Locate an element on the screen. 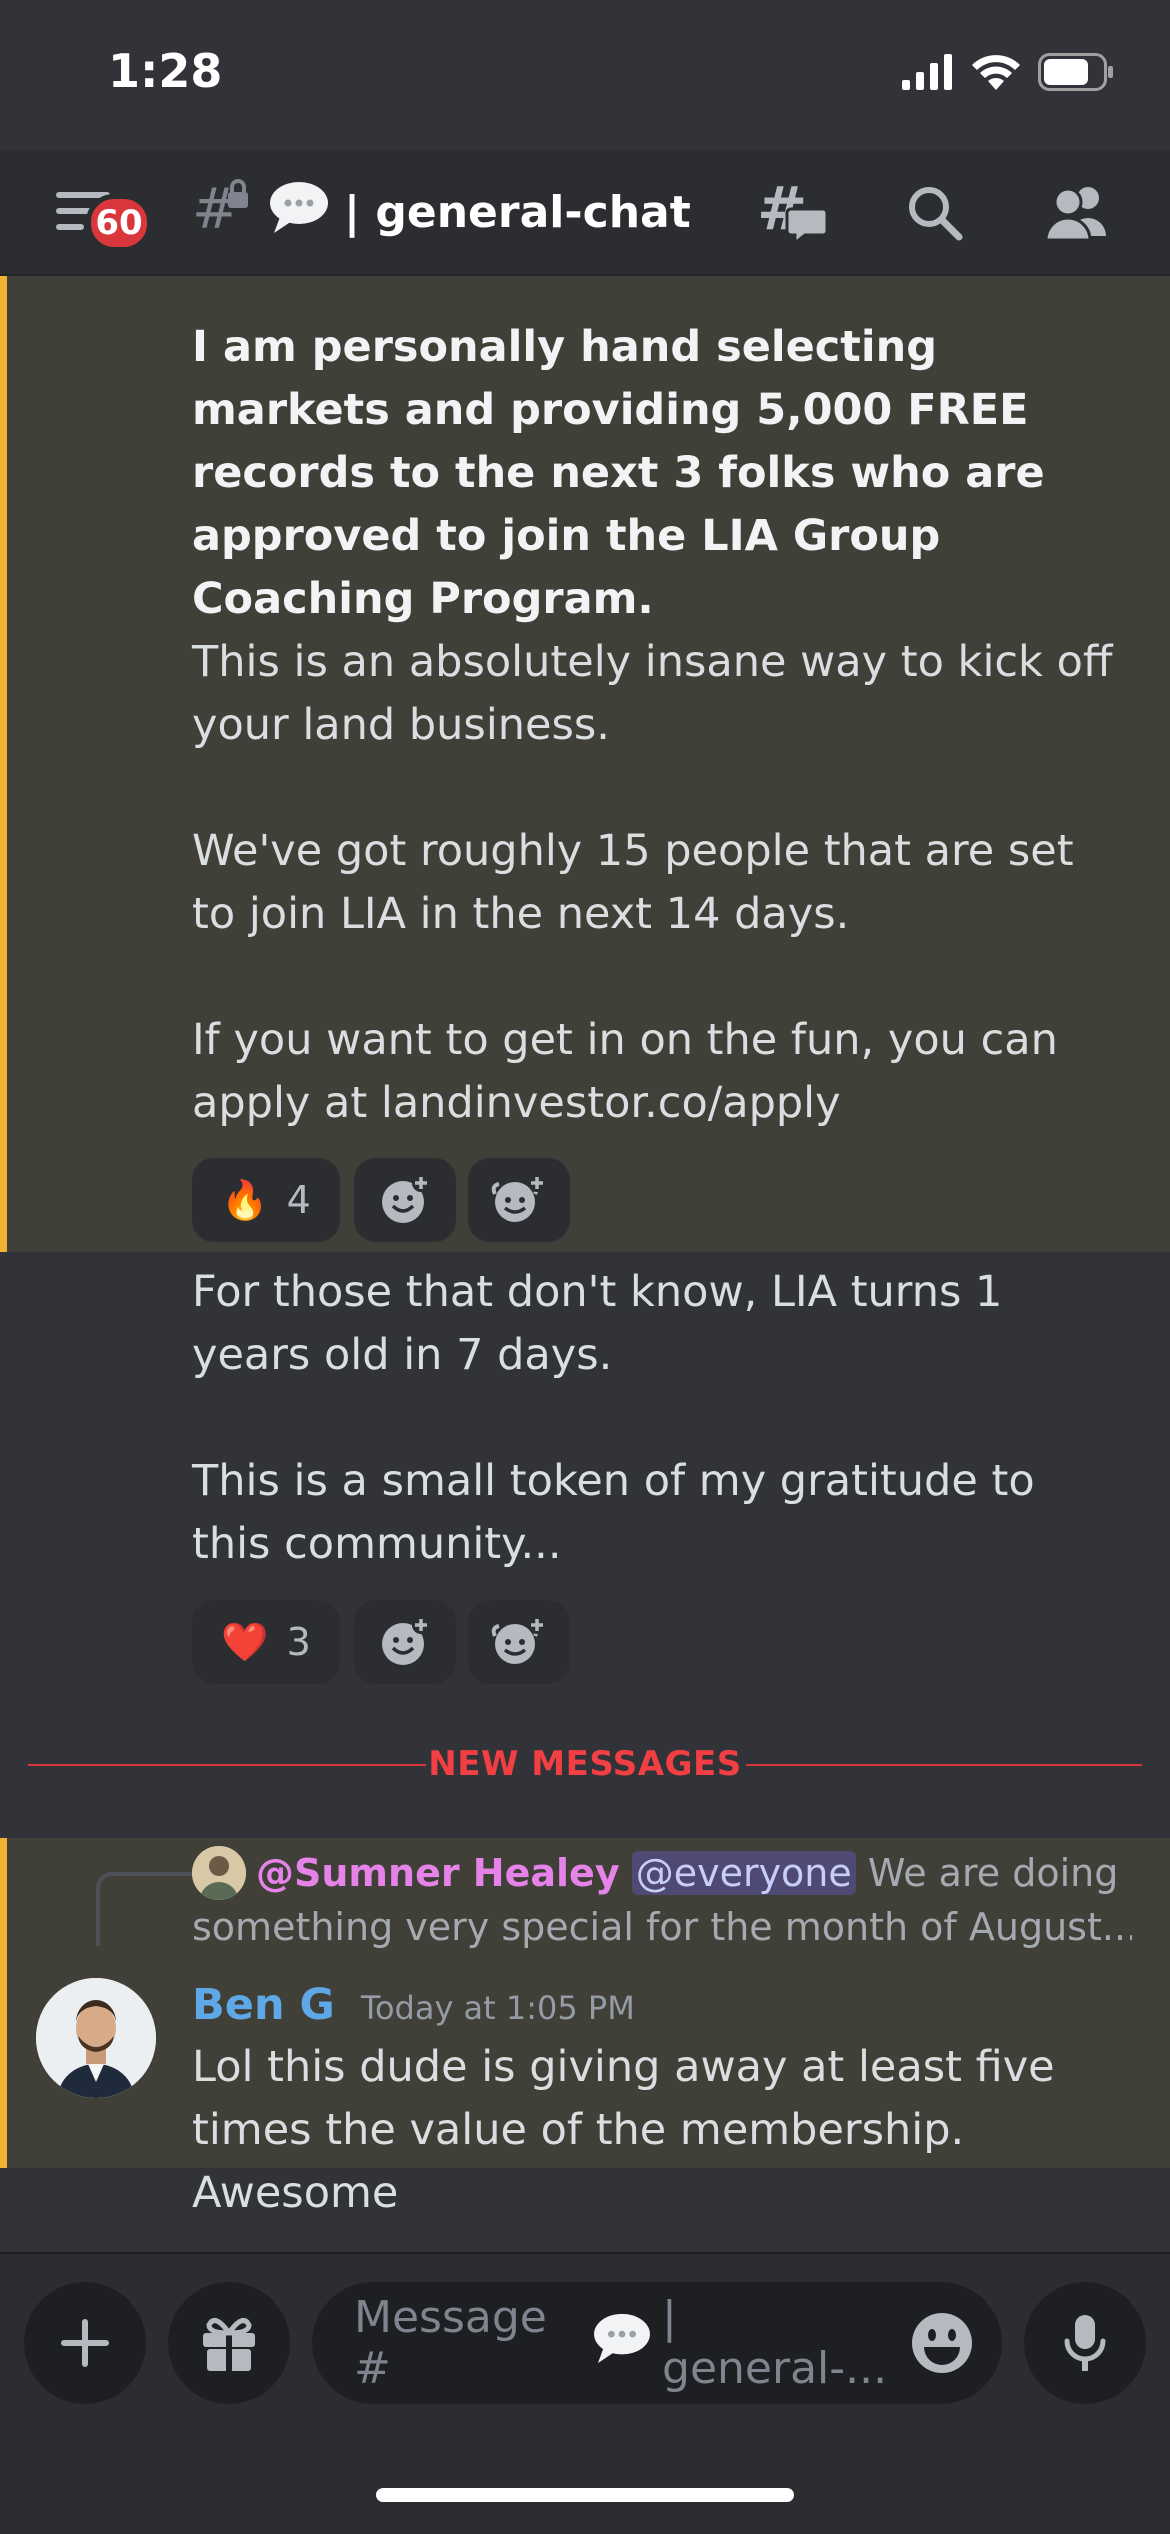 The height and width of the screenshot is (2534, 1170). fire-reaction: 🔥 4 is located at coordinates (266, 1200).